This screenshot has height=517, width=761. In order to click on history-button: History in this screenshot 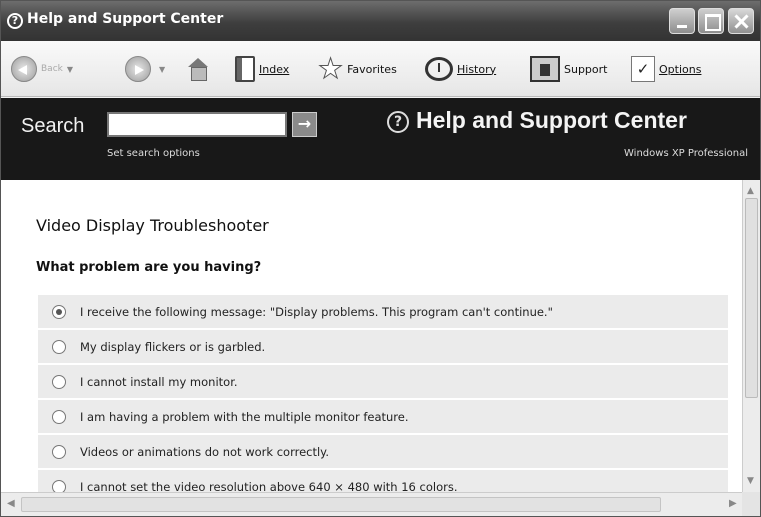, I will do `click(460, 69)`.